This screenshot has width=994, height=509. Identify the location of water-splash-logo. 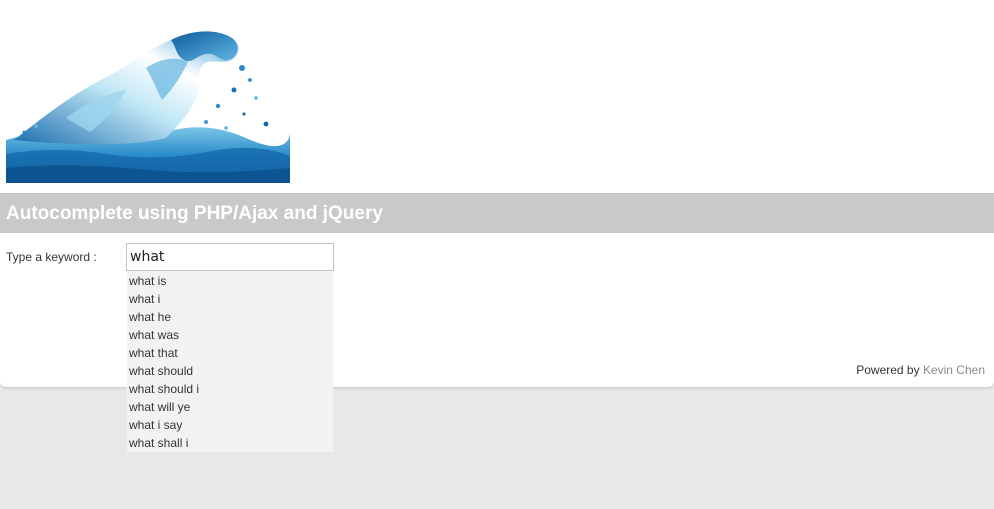
(148, 105).